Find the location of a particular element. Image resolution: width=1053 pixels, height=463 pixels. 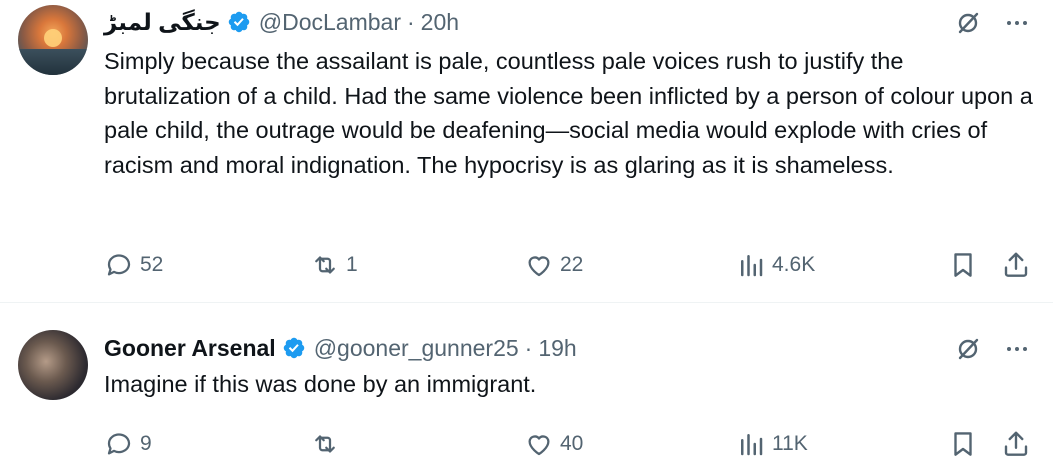

tweet-actions: 52 1 22 4.6K is located at coordinates (572, 265).